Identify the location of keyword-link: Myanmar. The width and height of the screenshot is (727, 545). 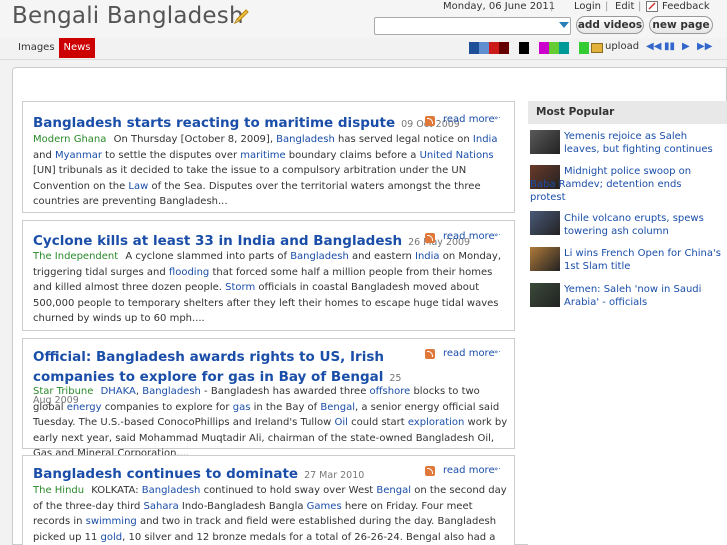
(78, 155).